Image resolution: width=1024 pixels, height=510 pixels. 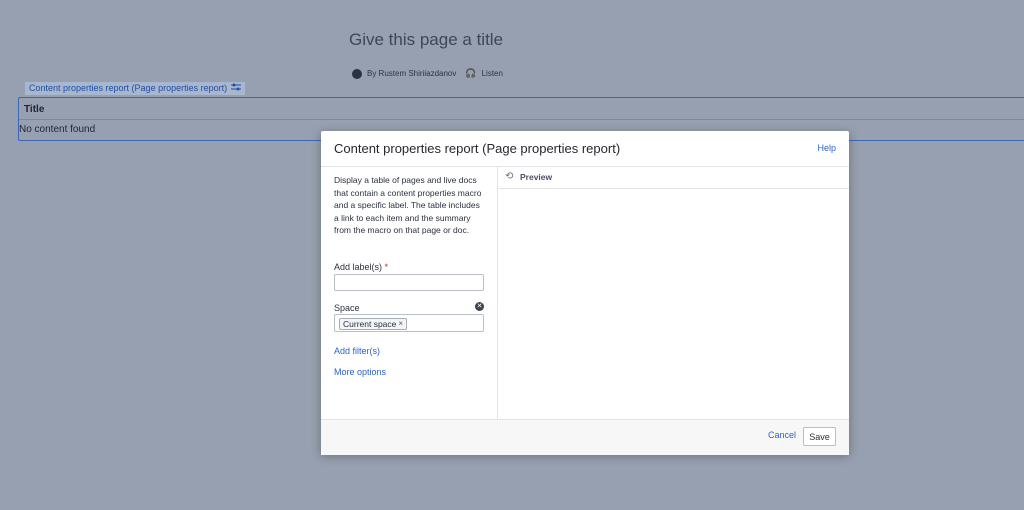 What do you see at coordinates (492, 73) in the screenshot?
I see `listen-button: Listen` at bounding box center [492, 73].